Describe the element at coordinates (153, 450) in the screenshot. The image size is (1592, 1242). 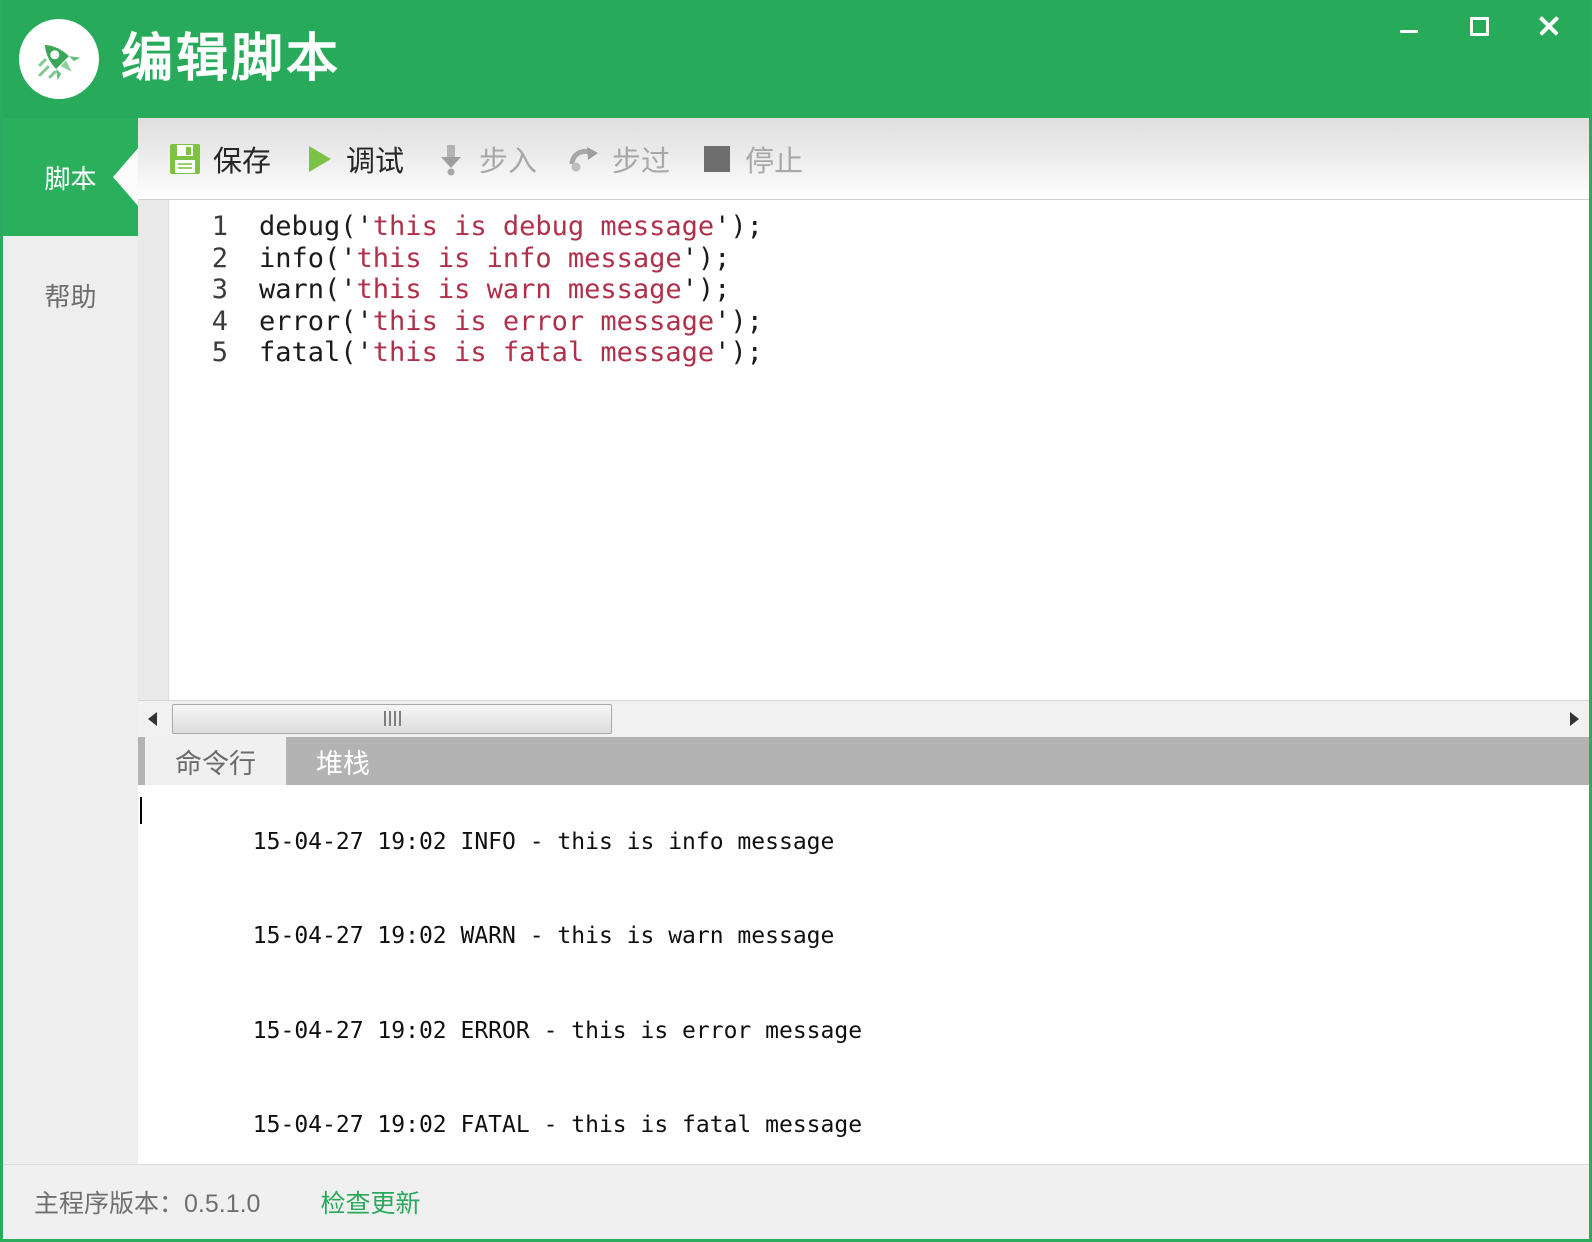
I see `editor-gutter-strip` at that location.